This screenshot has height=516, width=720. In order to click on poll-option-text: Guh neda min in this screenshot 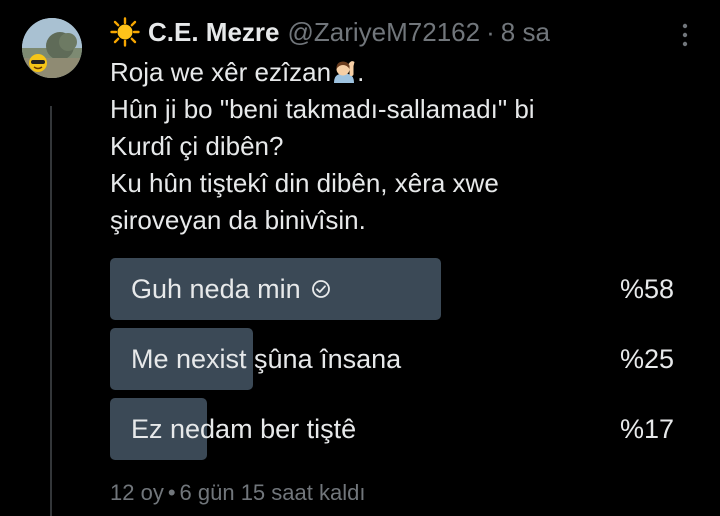, I will do `click(216, 288)`.